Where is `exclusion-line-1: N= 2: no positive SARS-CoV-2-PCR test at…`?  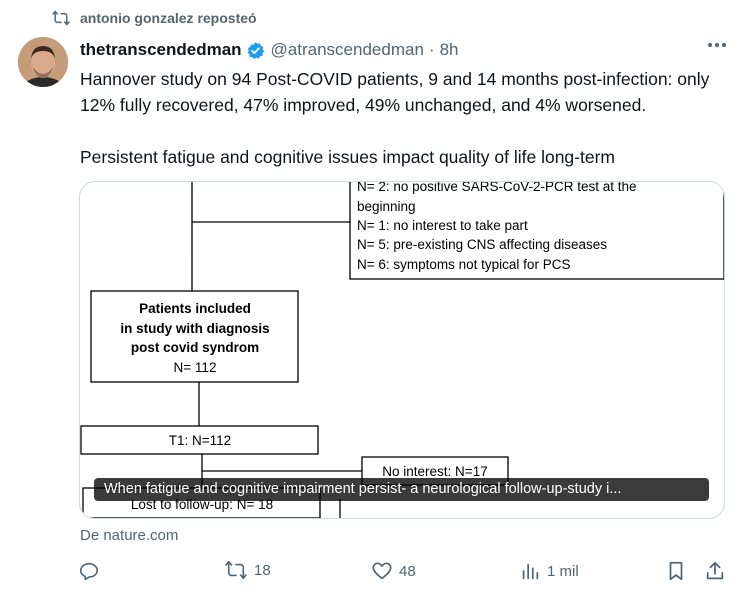 exclusion-line-1: N= 2: no positive SARS-CoV-2-PCR test at… is located at coordinates (497, 188).